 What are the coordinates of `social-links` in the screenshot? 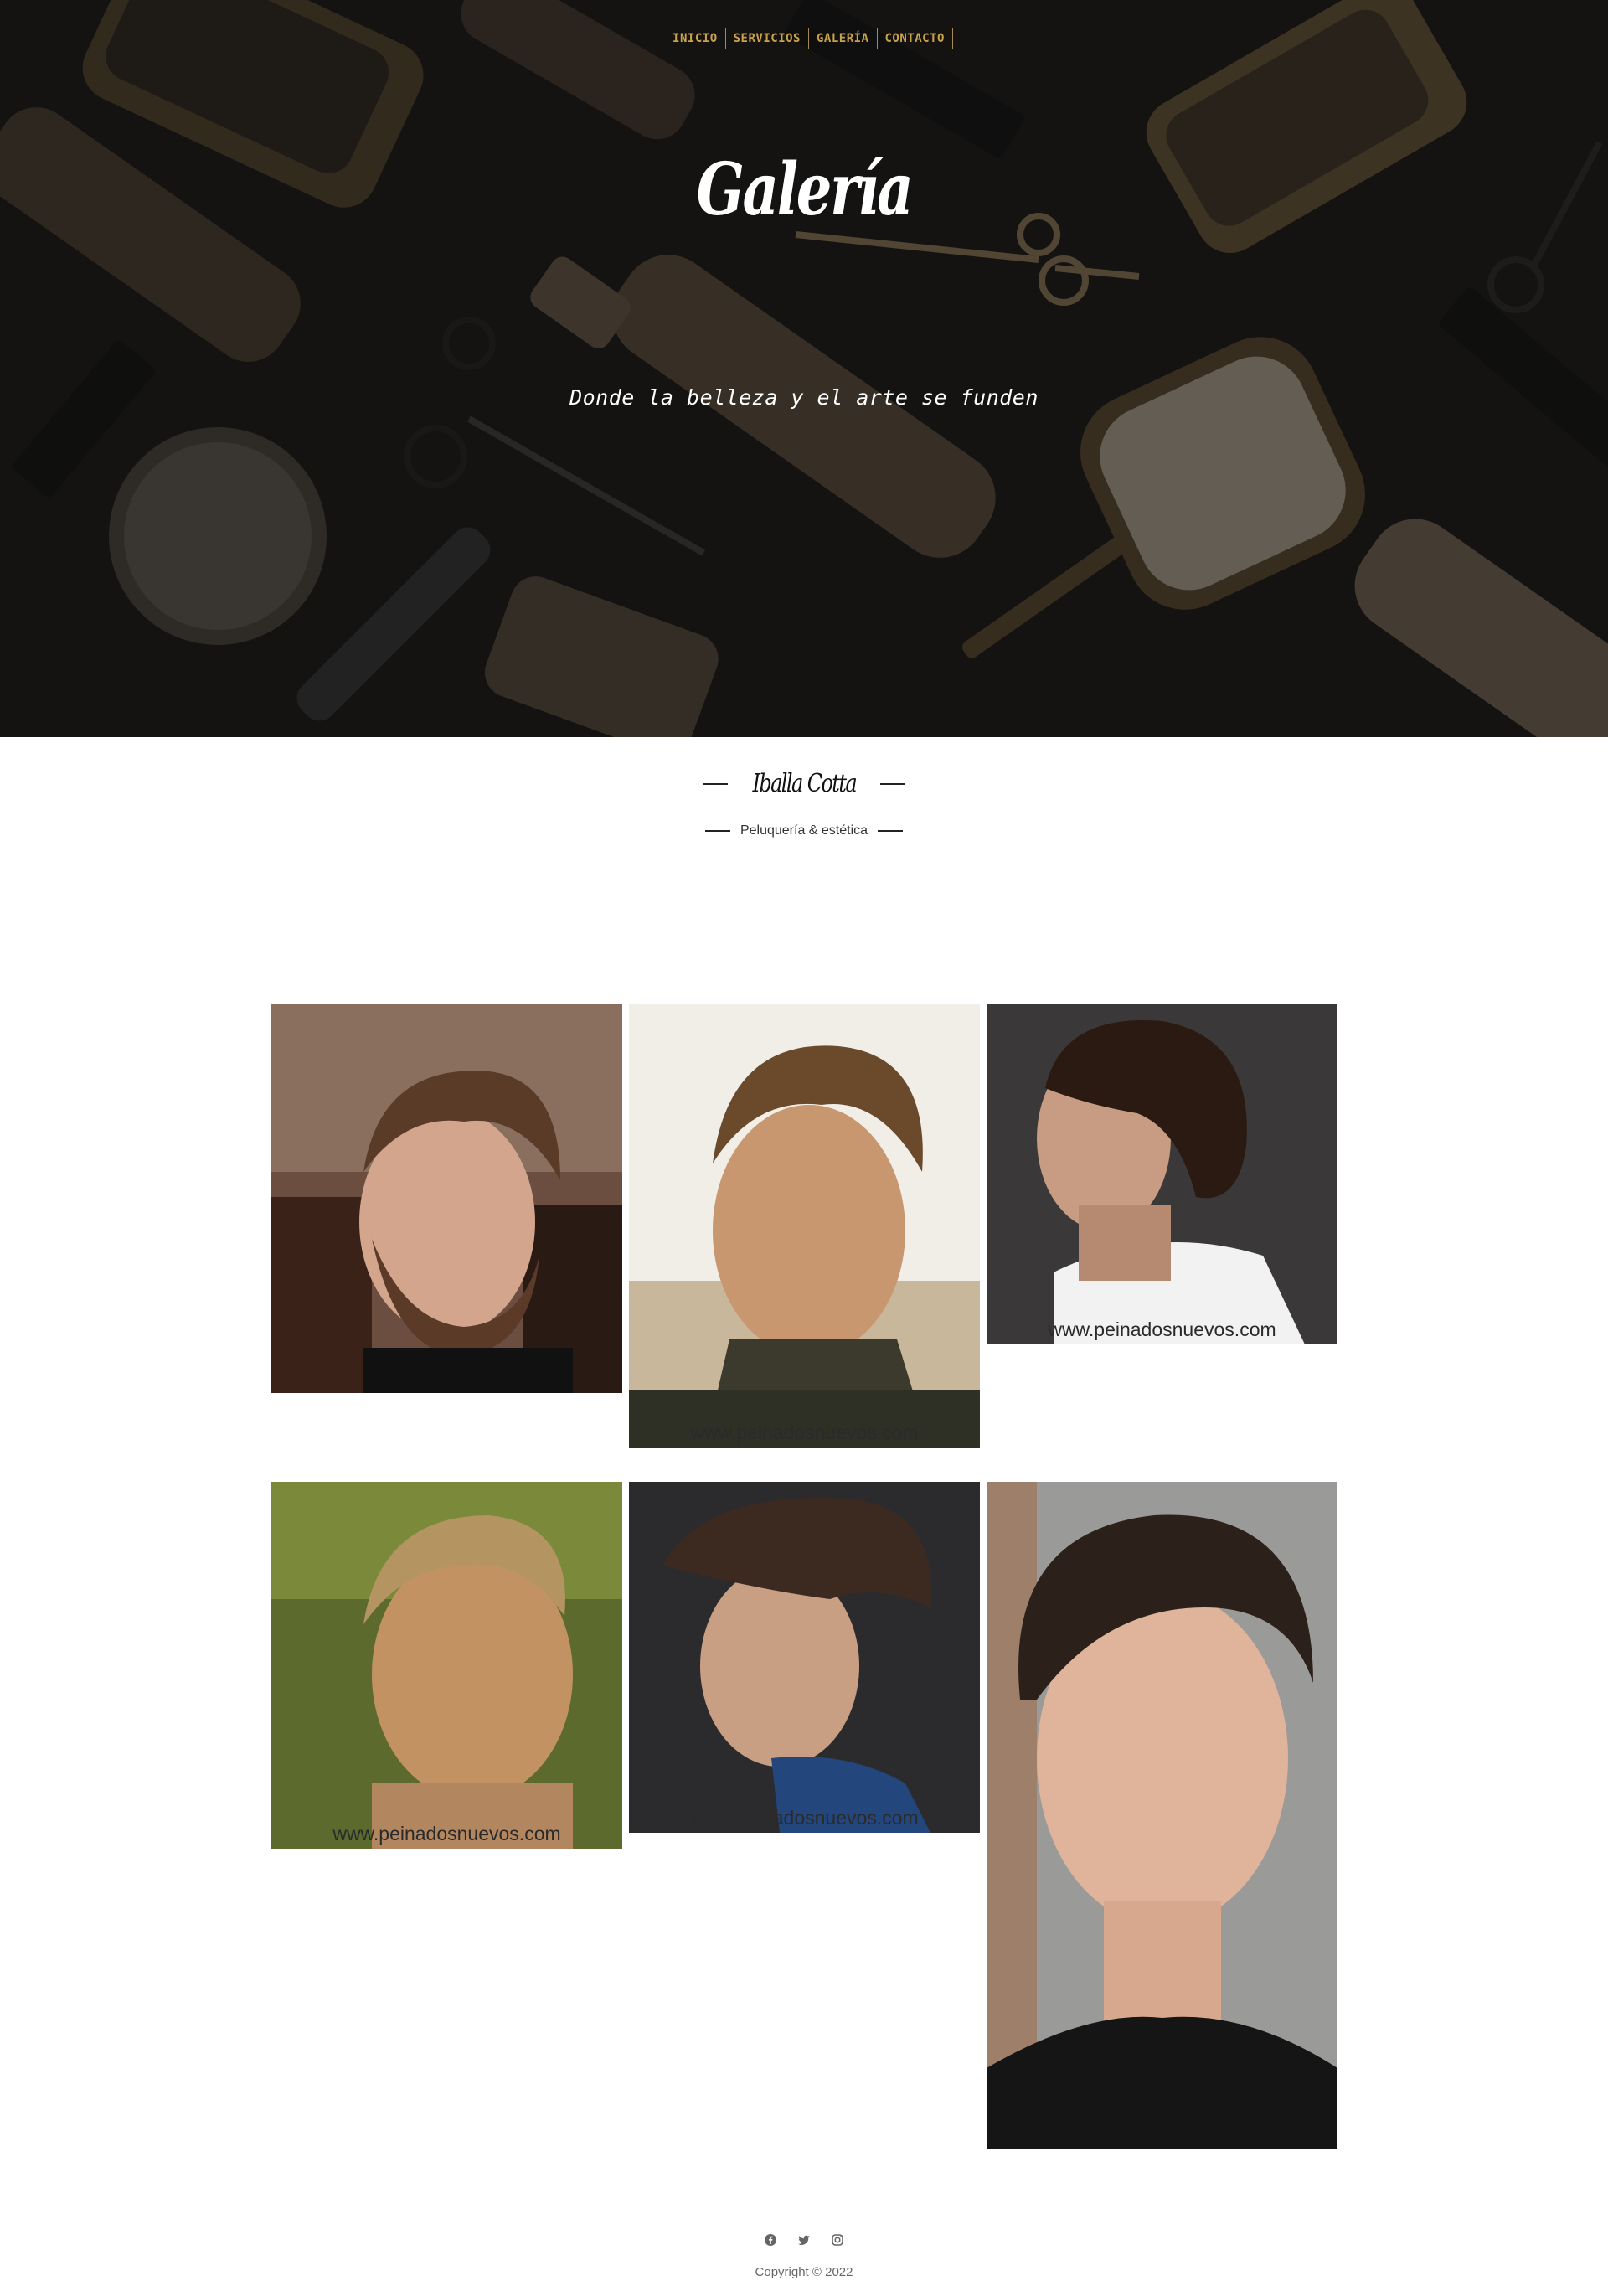 It's located at (804, 2240).